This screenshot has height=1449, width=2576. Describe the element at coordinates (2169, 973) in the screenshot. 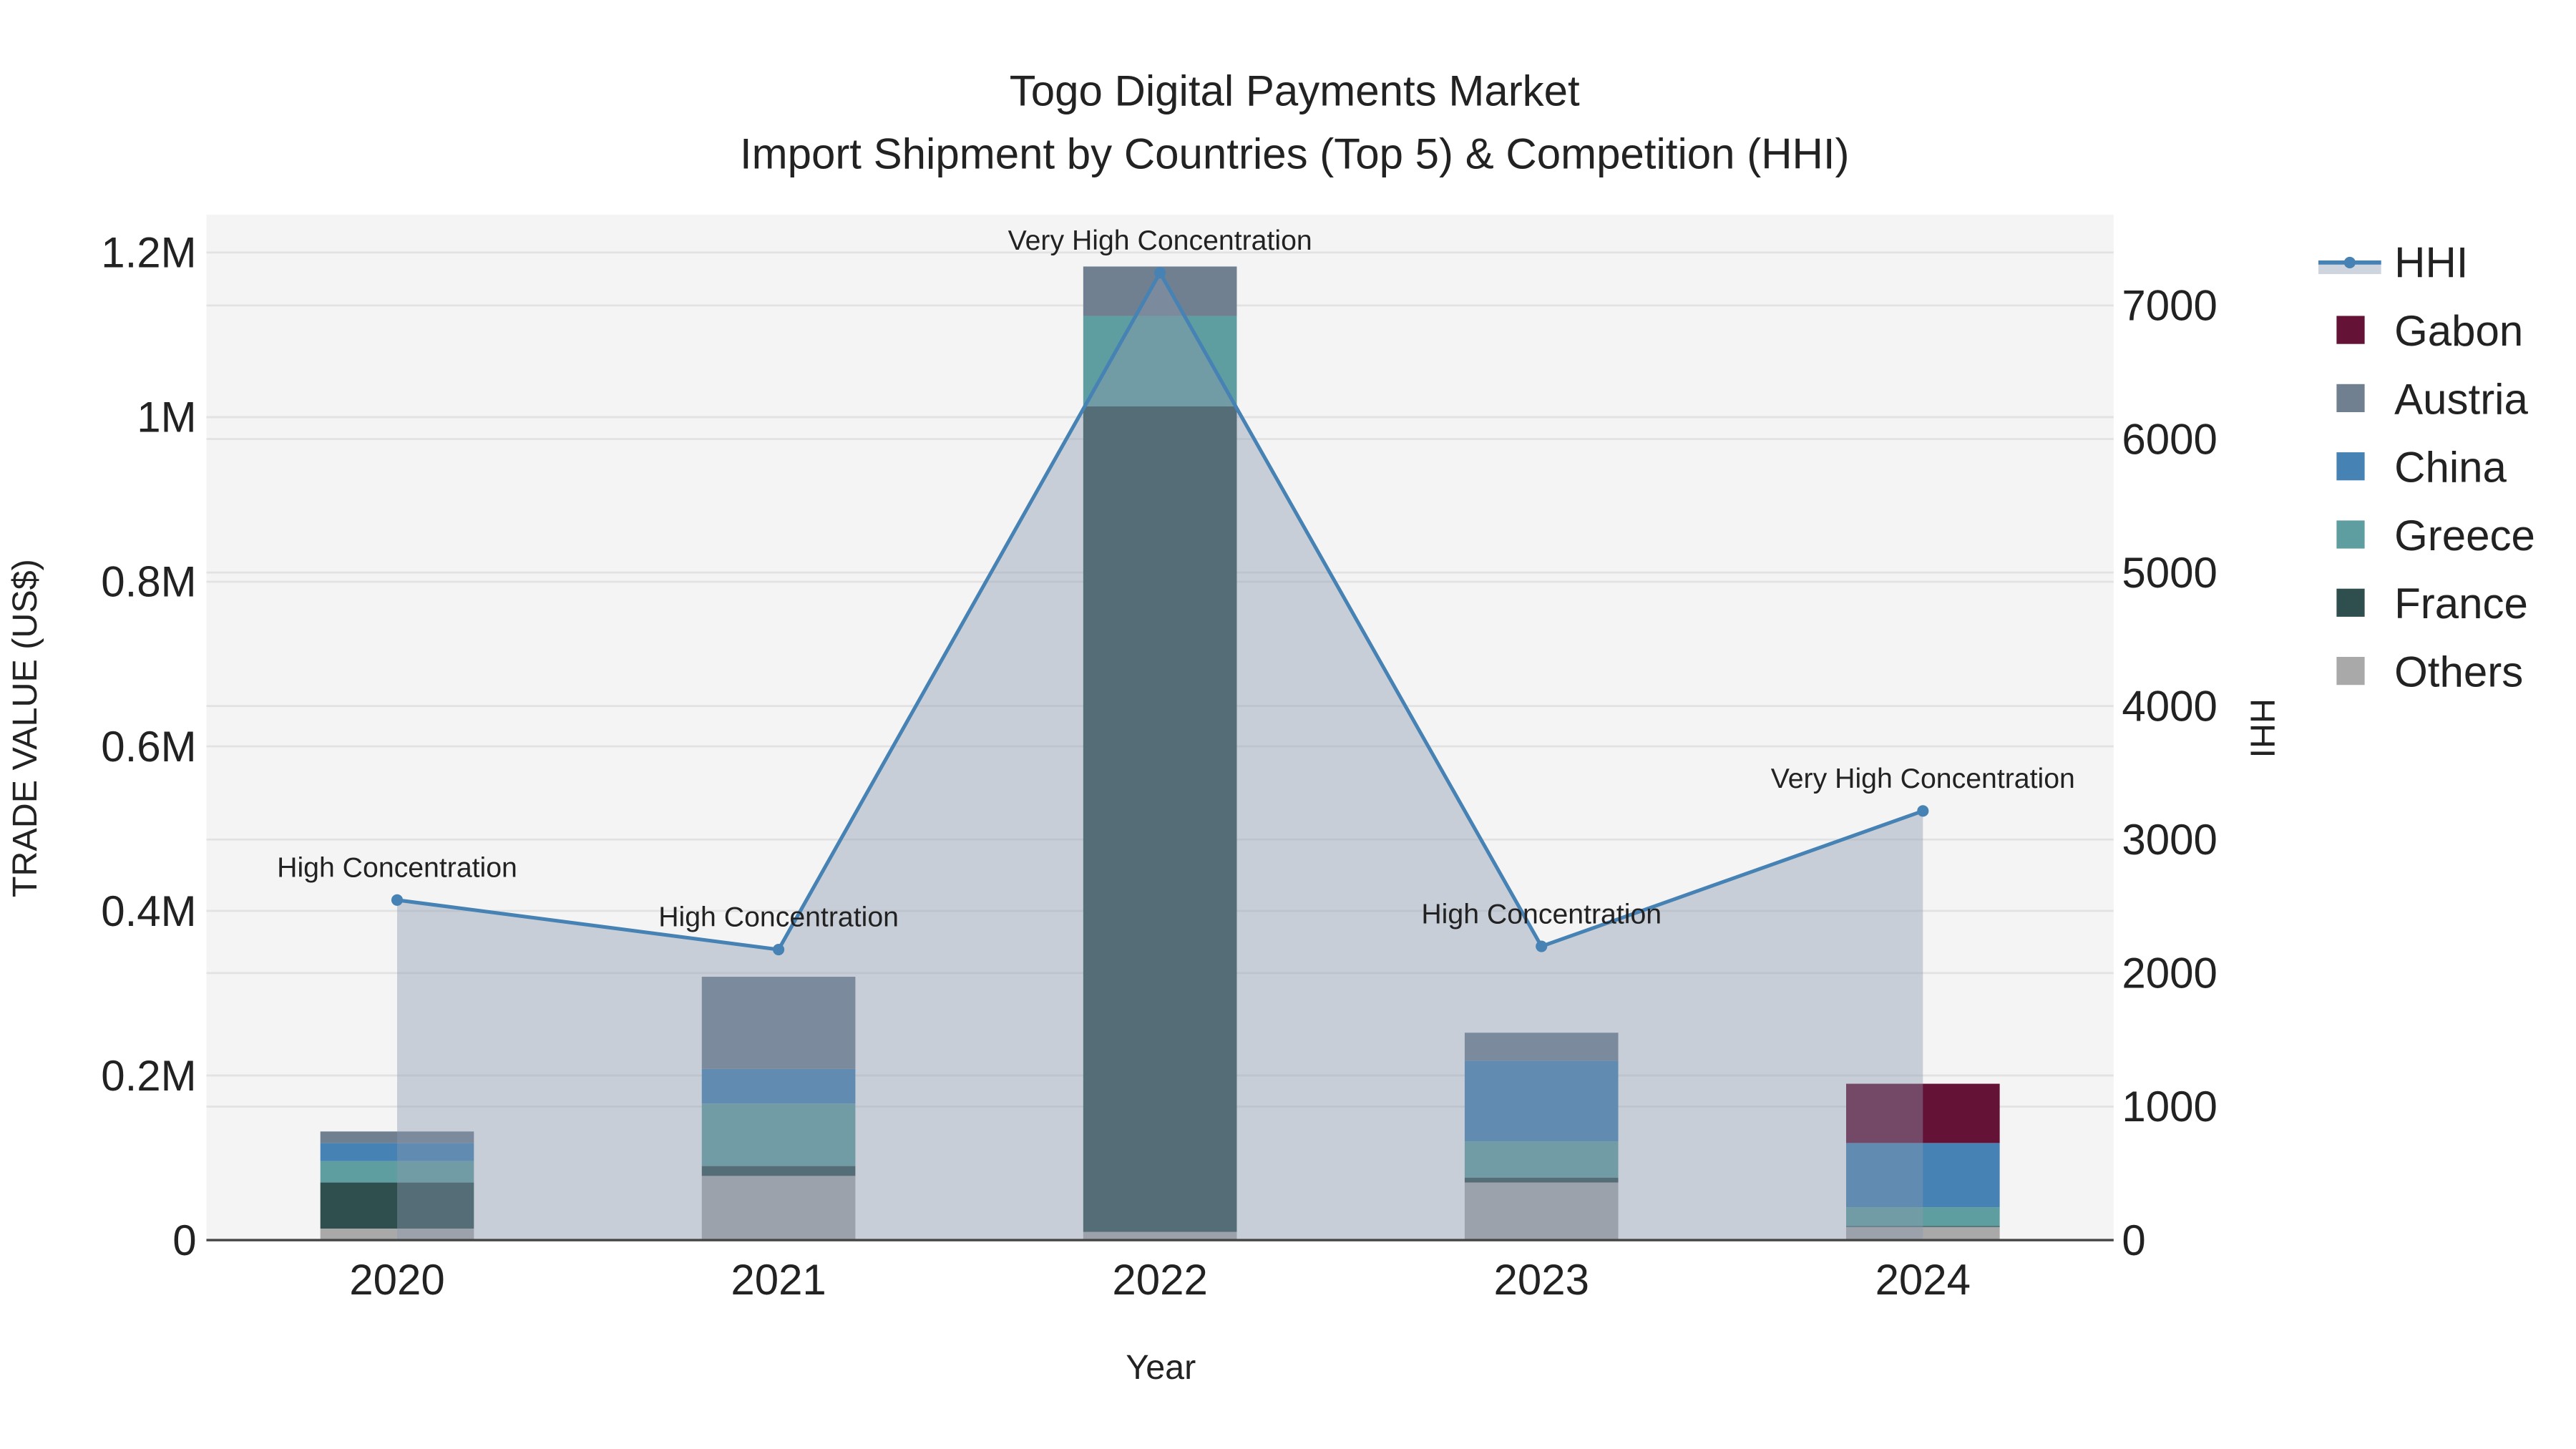

I see `y2-tick-label: 2000` at that location.